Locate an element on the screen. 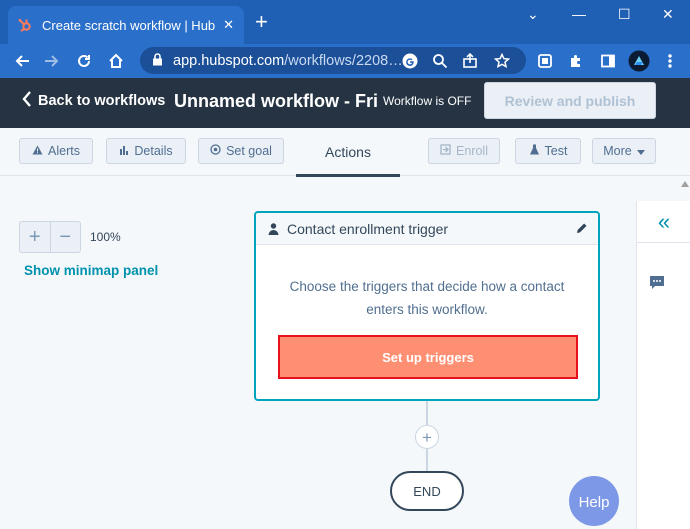 The image size is (690, 529). bar-chart-icon is located at coordinates (124, 151).